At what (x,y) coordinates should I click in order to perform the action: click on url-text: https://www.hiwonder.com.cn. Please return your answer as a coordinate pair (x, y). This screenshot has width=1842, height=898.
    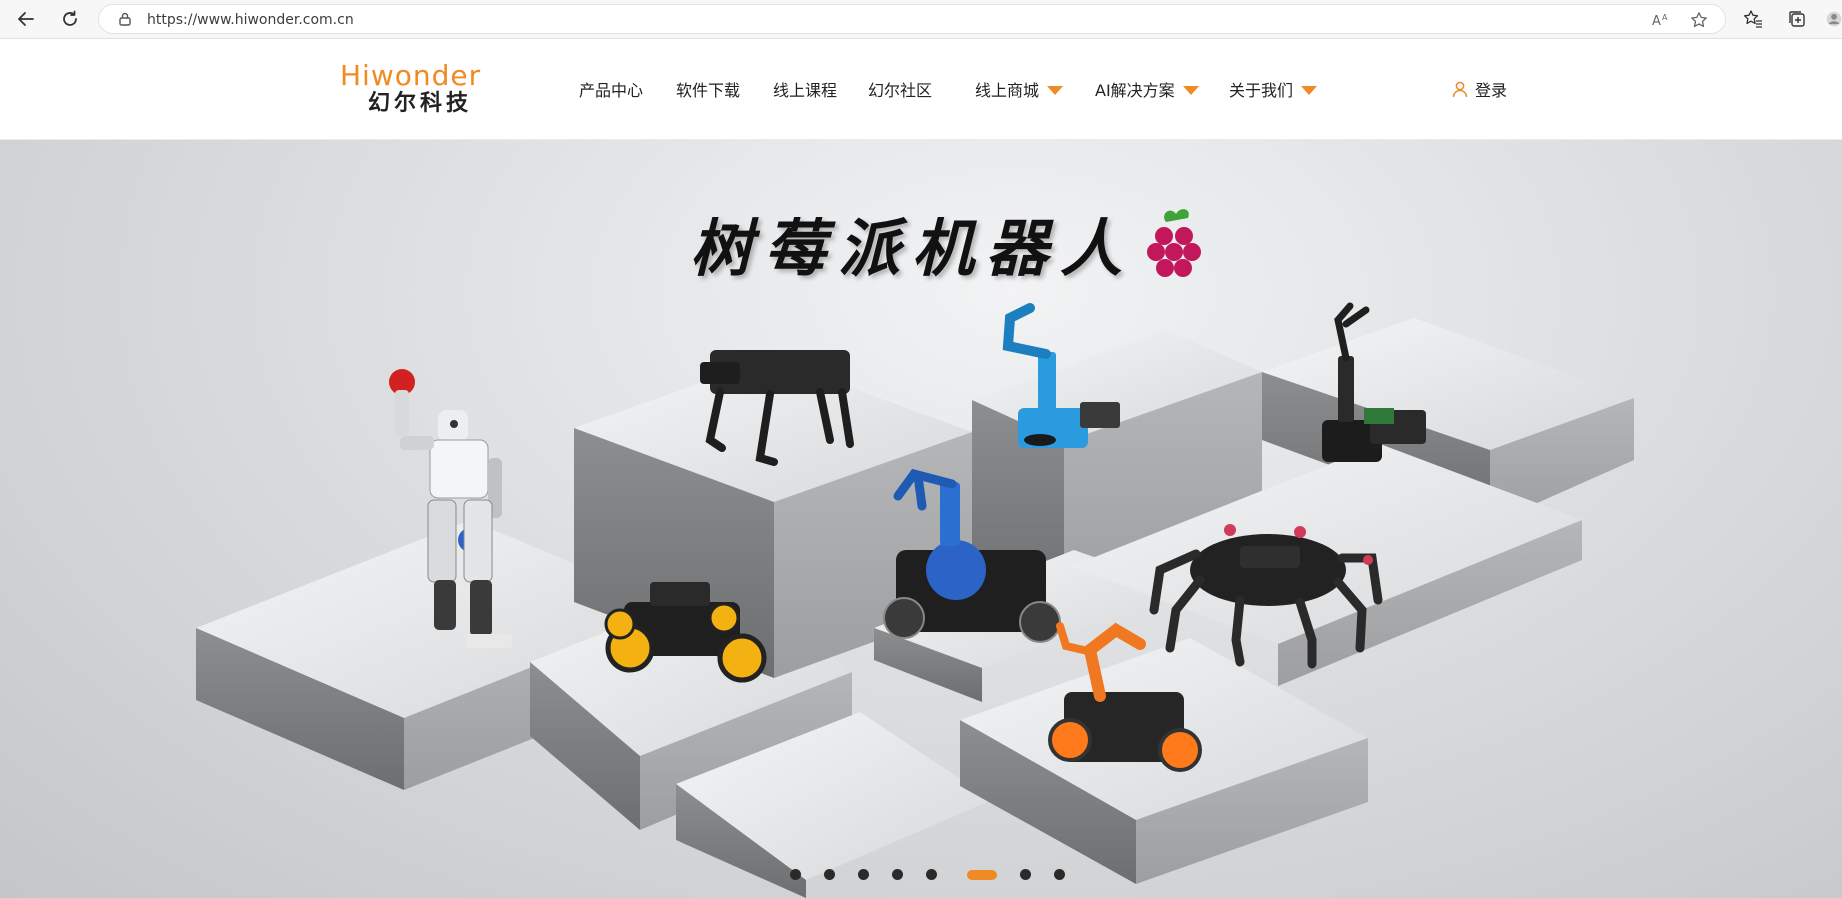
    Looking at the image, I should click on (250, 20).